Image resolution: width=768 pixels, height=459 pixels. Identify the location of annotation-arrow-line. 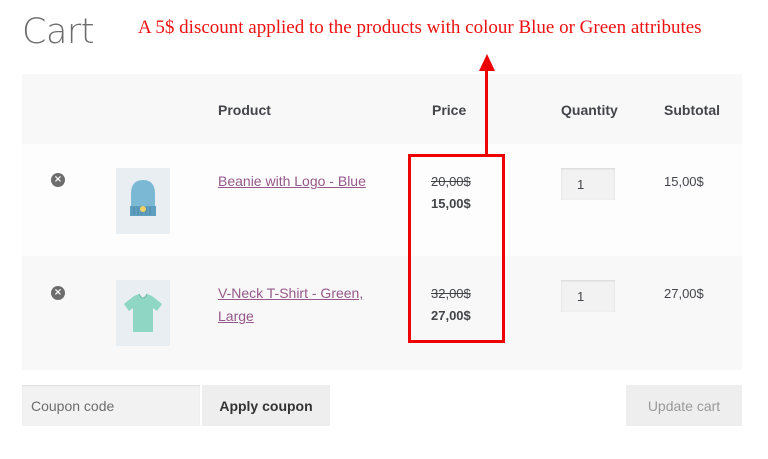
(486, 111).